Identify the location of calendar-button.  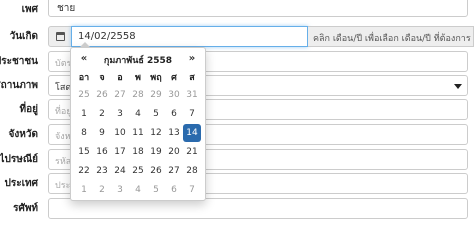
(60, 36).